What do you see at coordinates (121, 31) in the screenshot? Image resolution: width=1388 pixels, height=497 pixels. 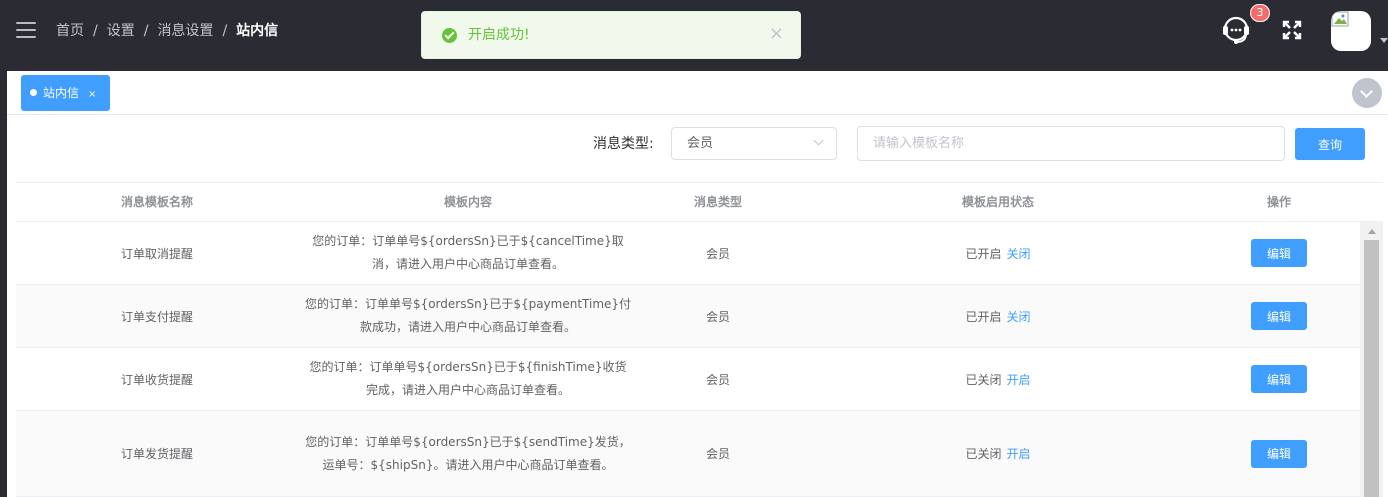 I see `breadcrumb-item-settings: 设置` at bounding box center [121, 31].